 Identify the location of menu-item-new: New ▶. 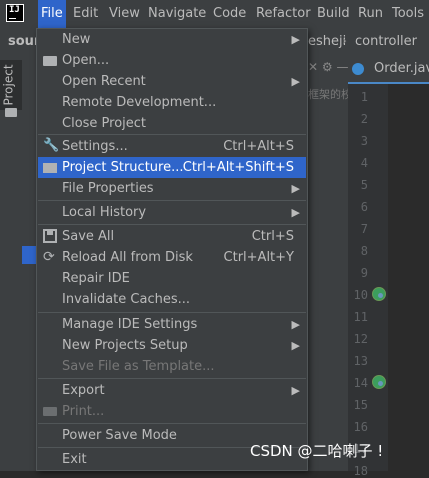
(172, 39).